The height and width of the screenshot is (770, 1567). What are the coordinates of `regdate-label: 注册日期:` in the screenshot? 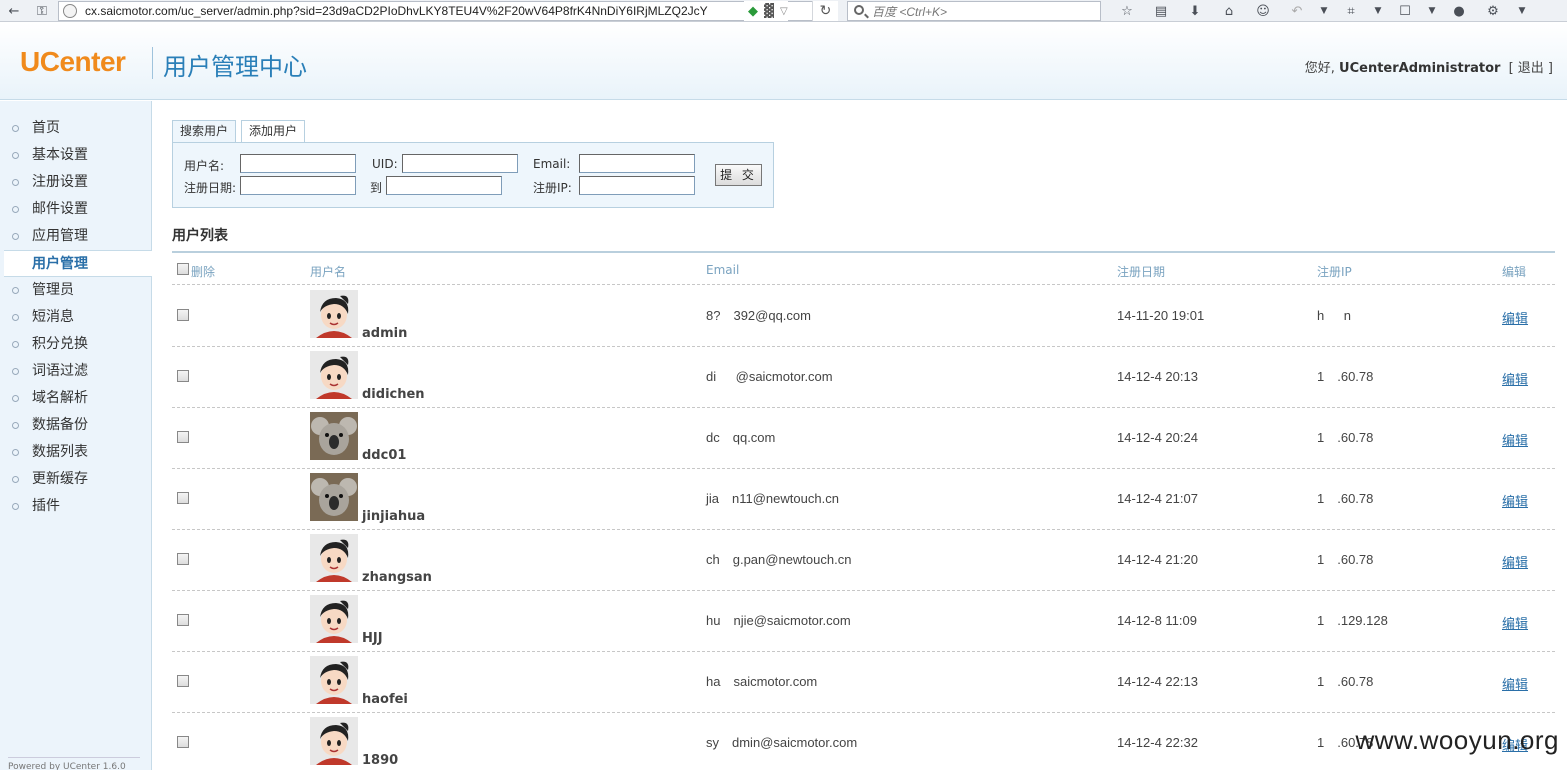 It's located at (210, 188).